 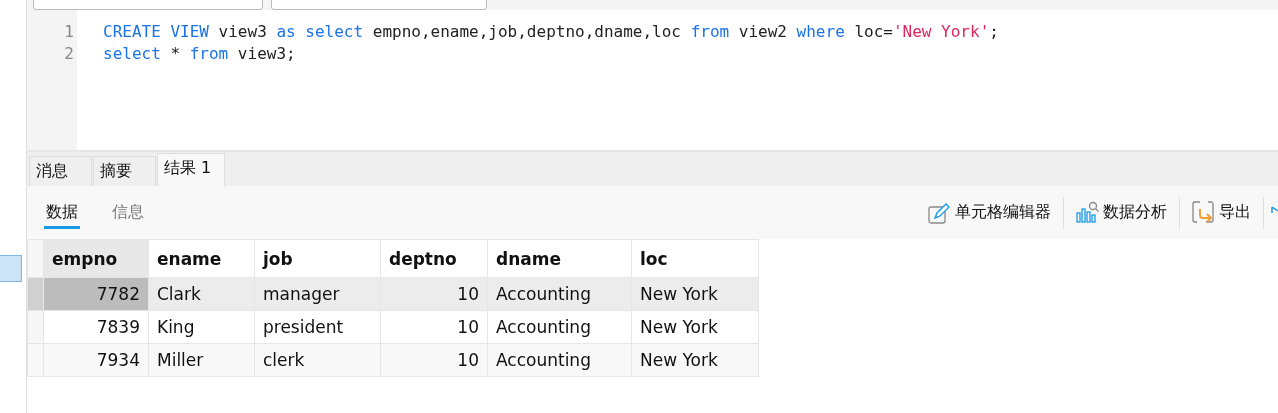 What do you see at coordinates (124, 171) in the screenshot?
I see `result-tab: 摘要` at bounding box center [124, 171].